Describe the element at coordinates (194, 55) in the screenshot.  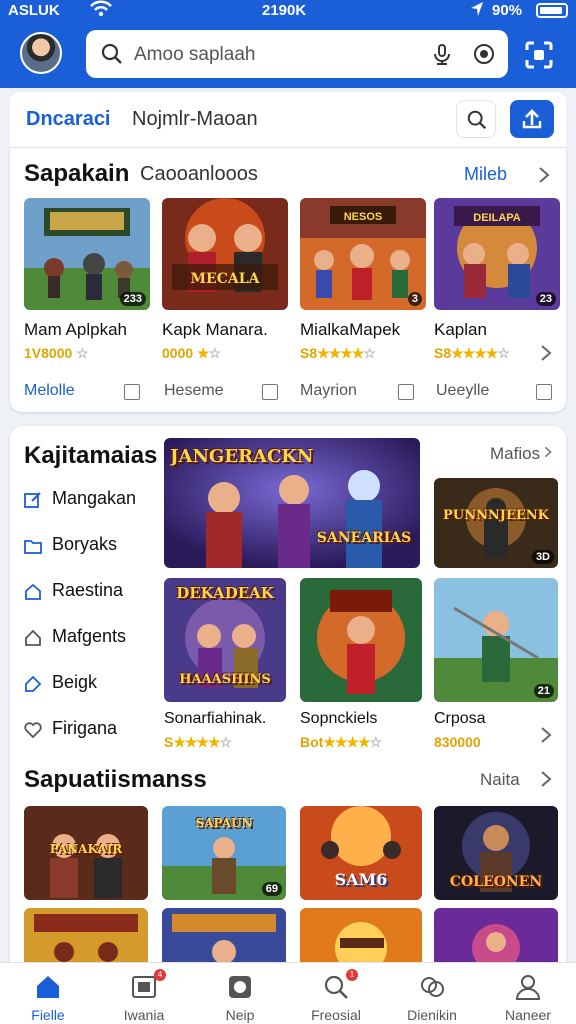
I see `search-input: Amoo saplaah` at that location.